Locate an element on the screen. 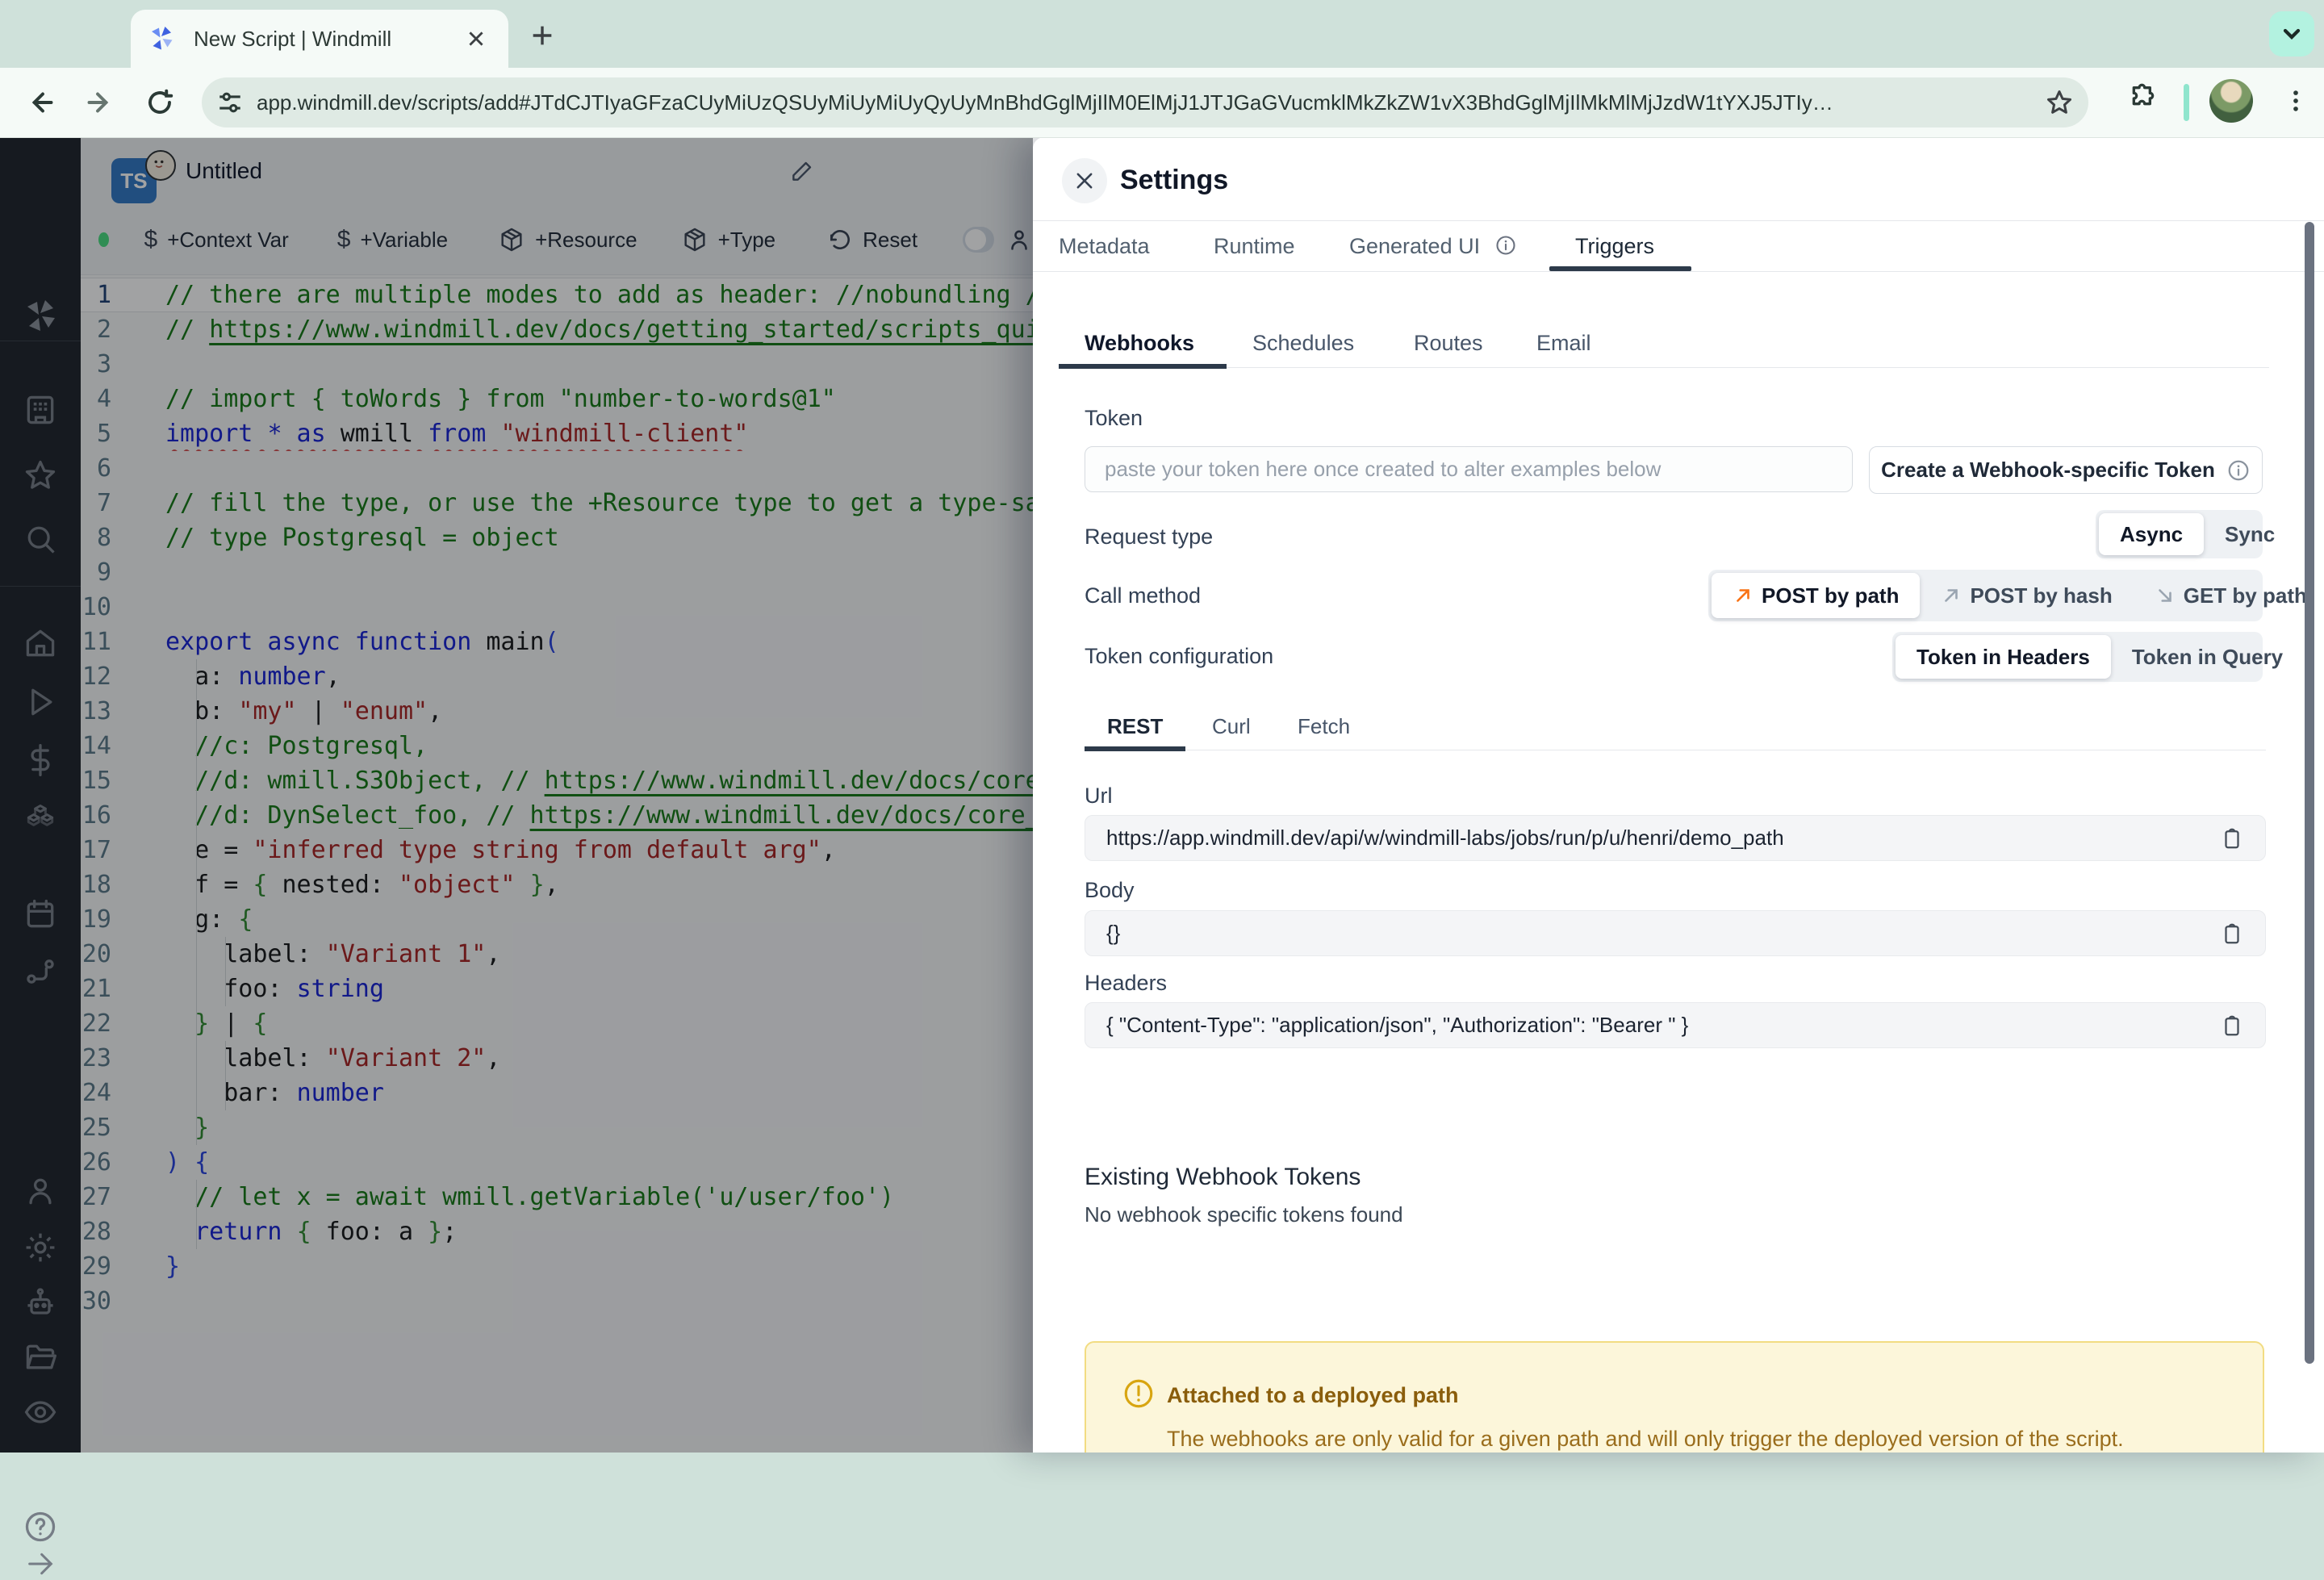 The height and width of the screenshot is (1580, 2324). profile-separator is located at coordinates (2186, 102).